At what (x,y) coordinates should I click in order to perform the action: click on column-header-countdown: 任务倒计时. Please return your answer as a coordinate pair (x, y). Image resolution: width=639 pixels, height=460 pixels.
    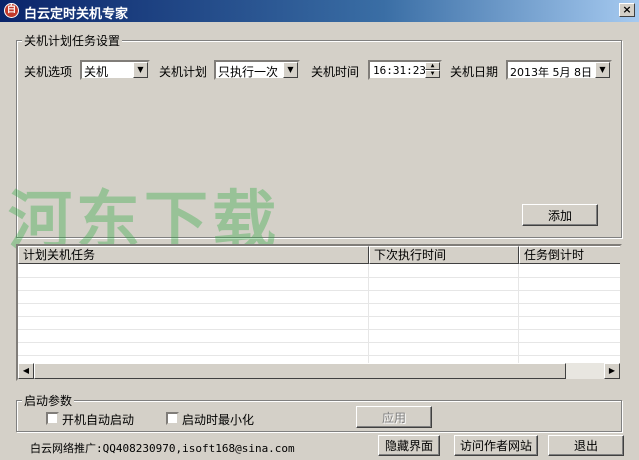
    Looking at the image, I should click on (569, 255).